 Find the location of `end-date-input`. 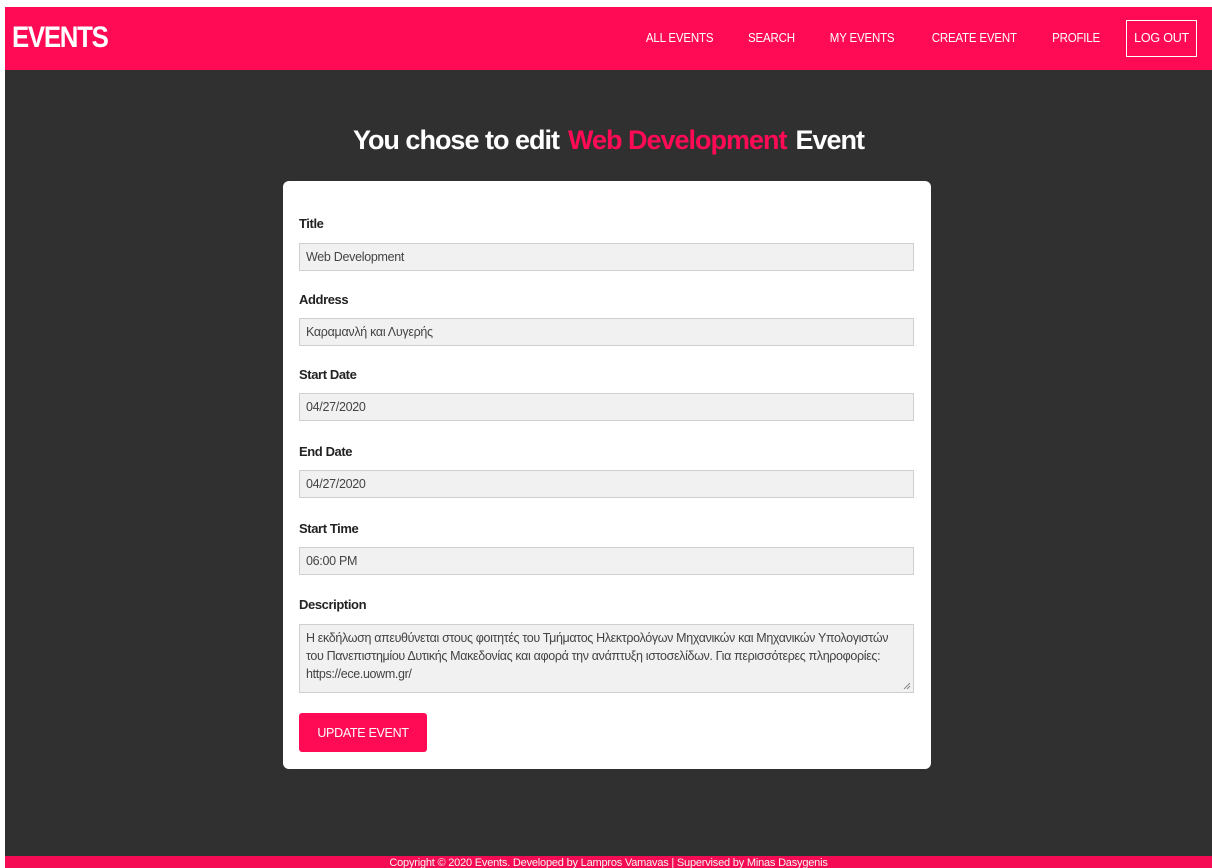

end-date-input is located at coordinates (606, 484).